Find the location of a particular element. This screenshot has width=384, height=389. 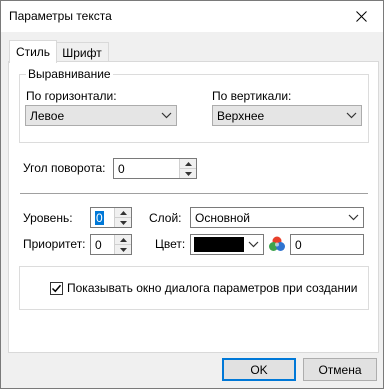

cancel-button-label: Отмена is located at coordinates (340, 369).